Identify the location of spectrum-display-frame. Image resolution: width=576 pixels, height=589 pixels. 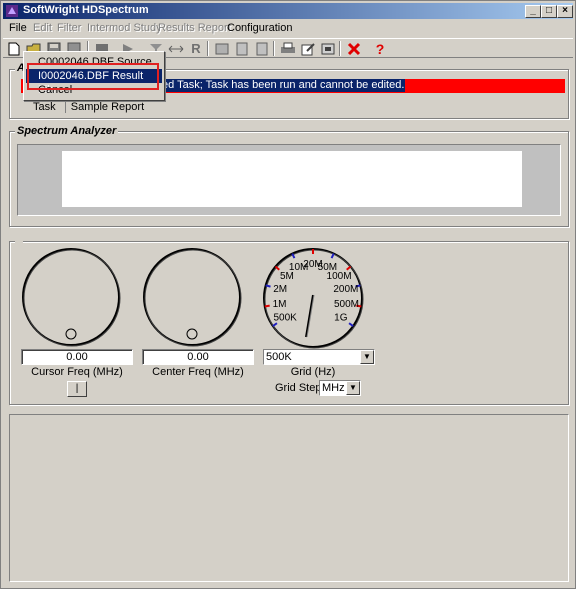
(289, 180).